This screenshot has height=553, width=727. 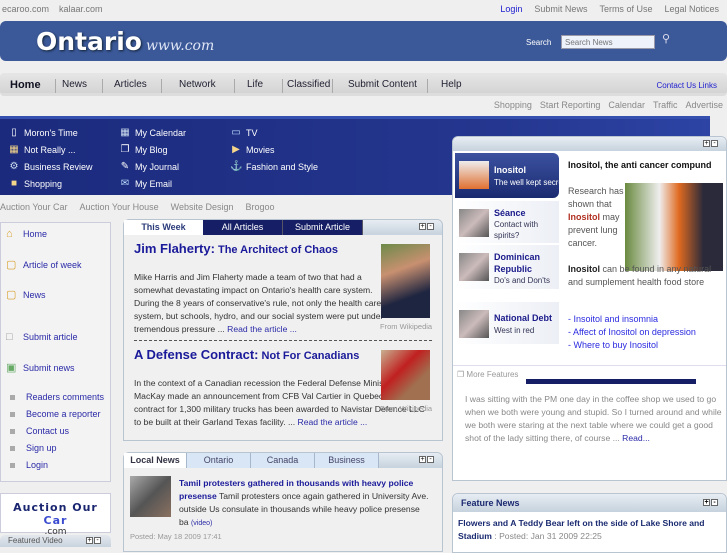 I want to click on tab-submit-article: Submit Article, so click(x=323, y=227).